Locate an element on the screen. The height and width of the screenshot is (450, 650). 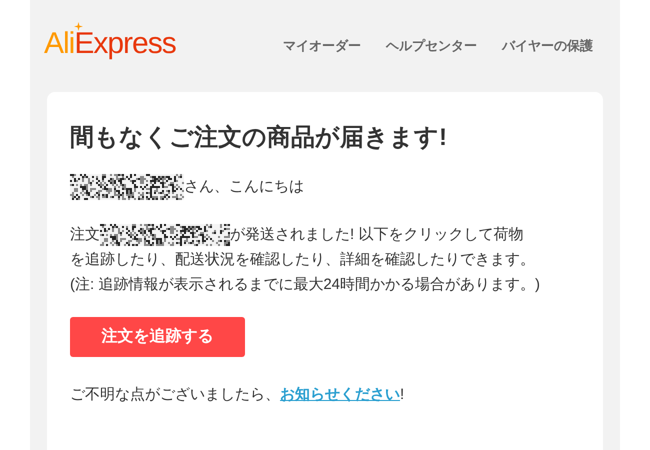
sparkle-icon is located at coordinates (78, 26).